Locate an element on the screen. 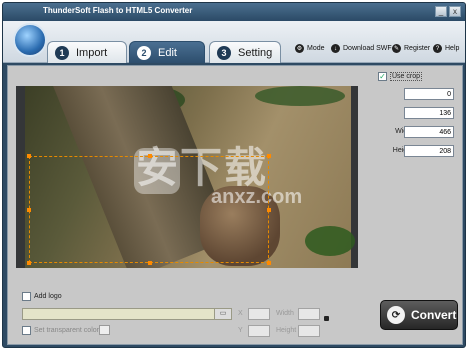  register-label: Register is located at coordinates (417, 48).